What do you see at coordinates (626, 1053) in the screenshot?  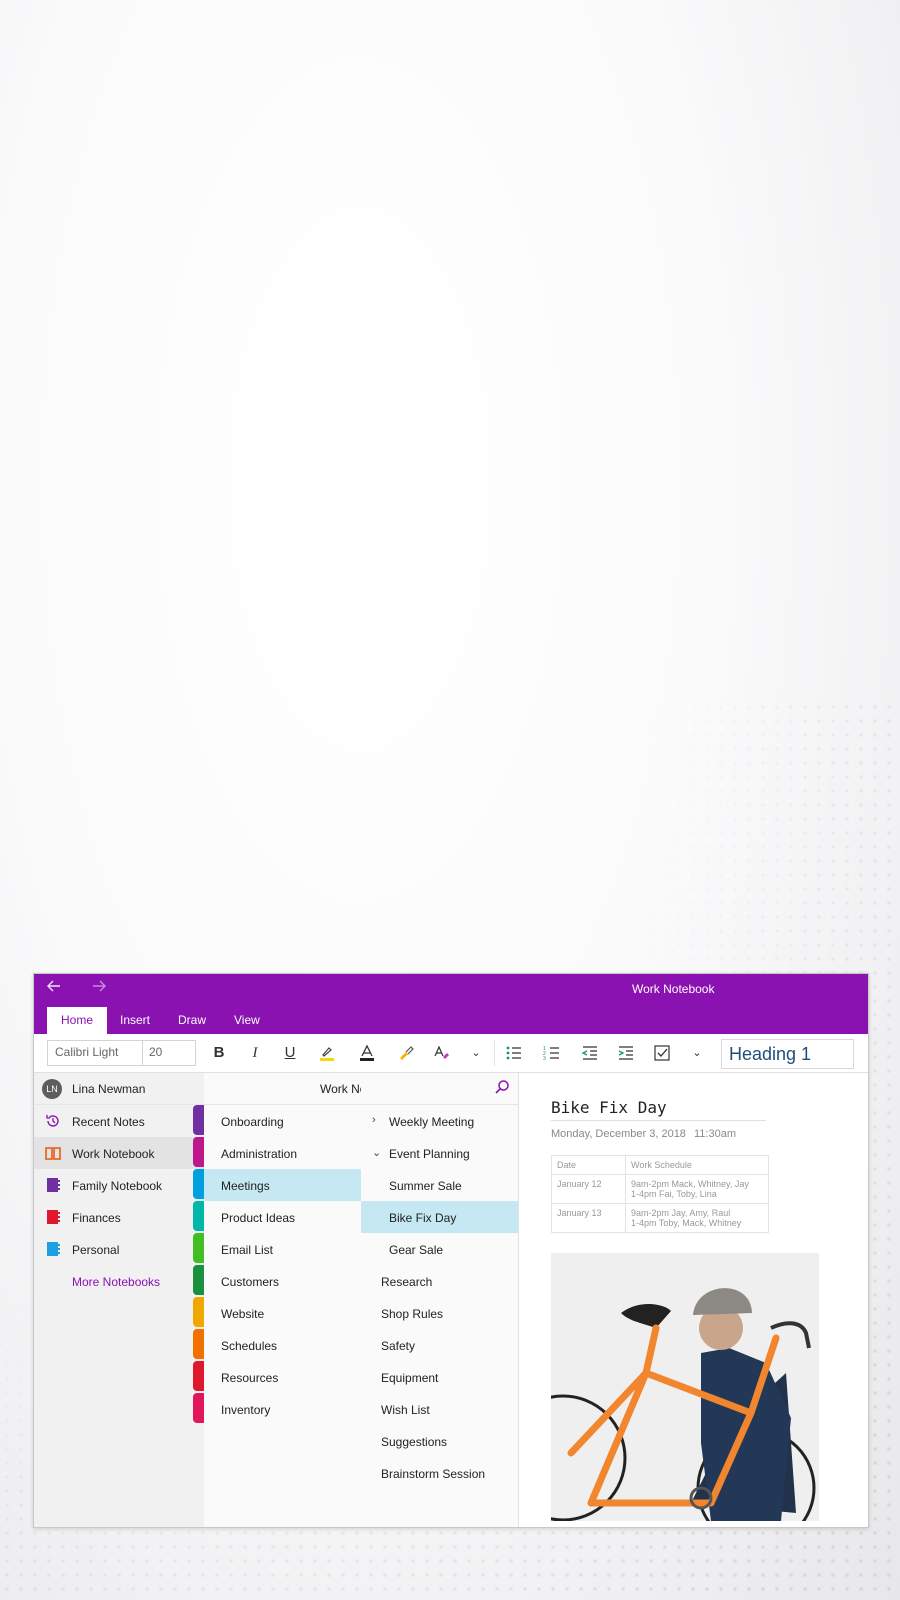 I see `increase-indent-icon` at bounding box center [626, 1053].